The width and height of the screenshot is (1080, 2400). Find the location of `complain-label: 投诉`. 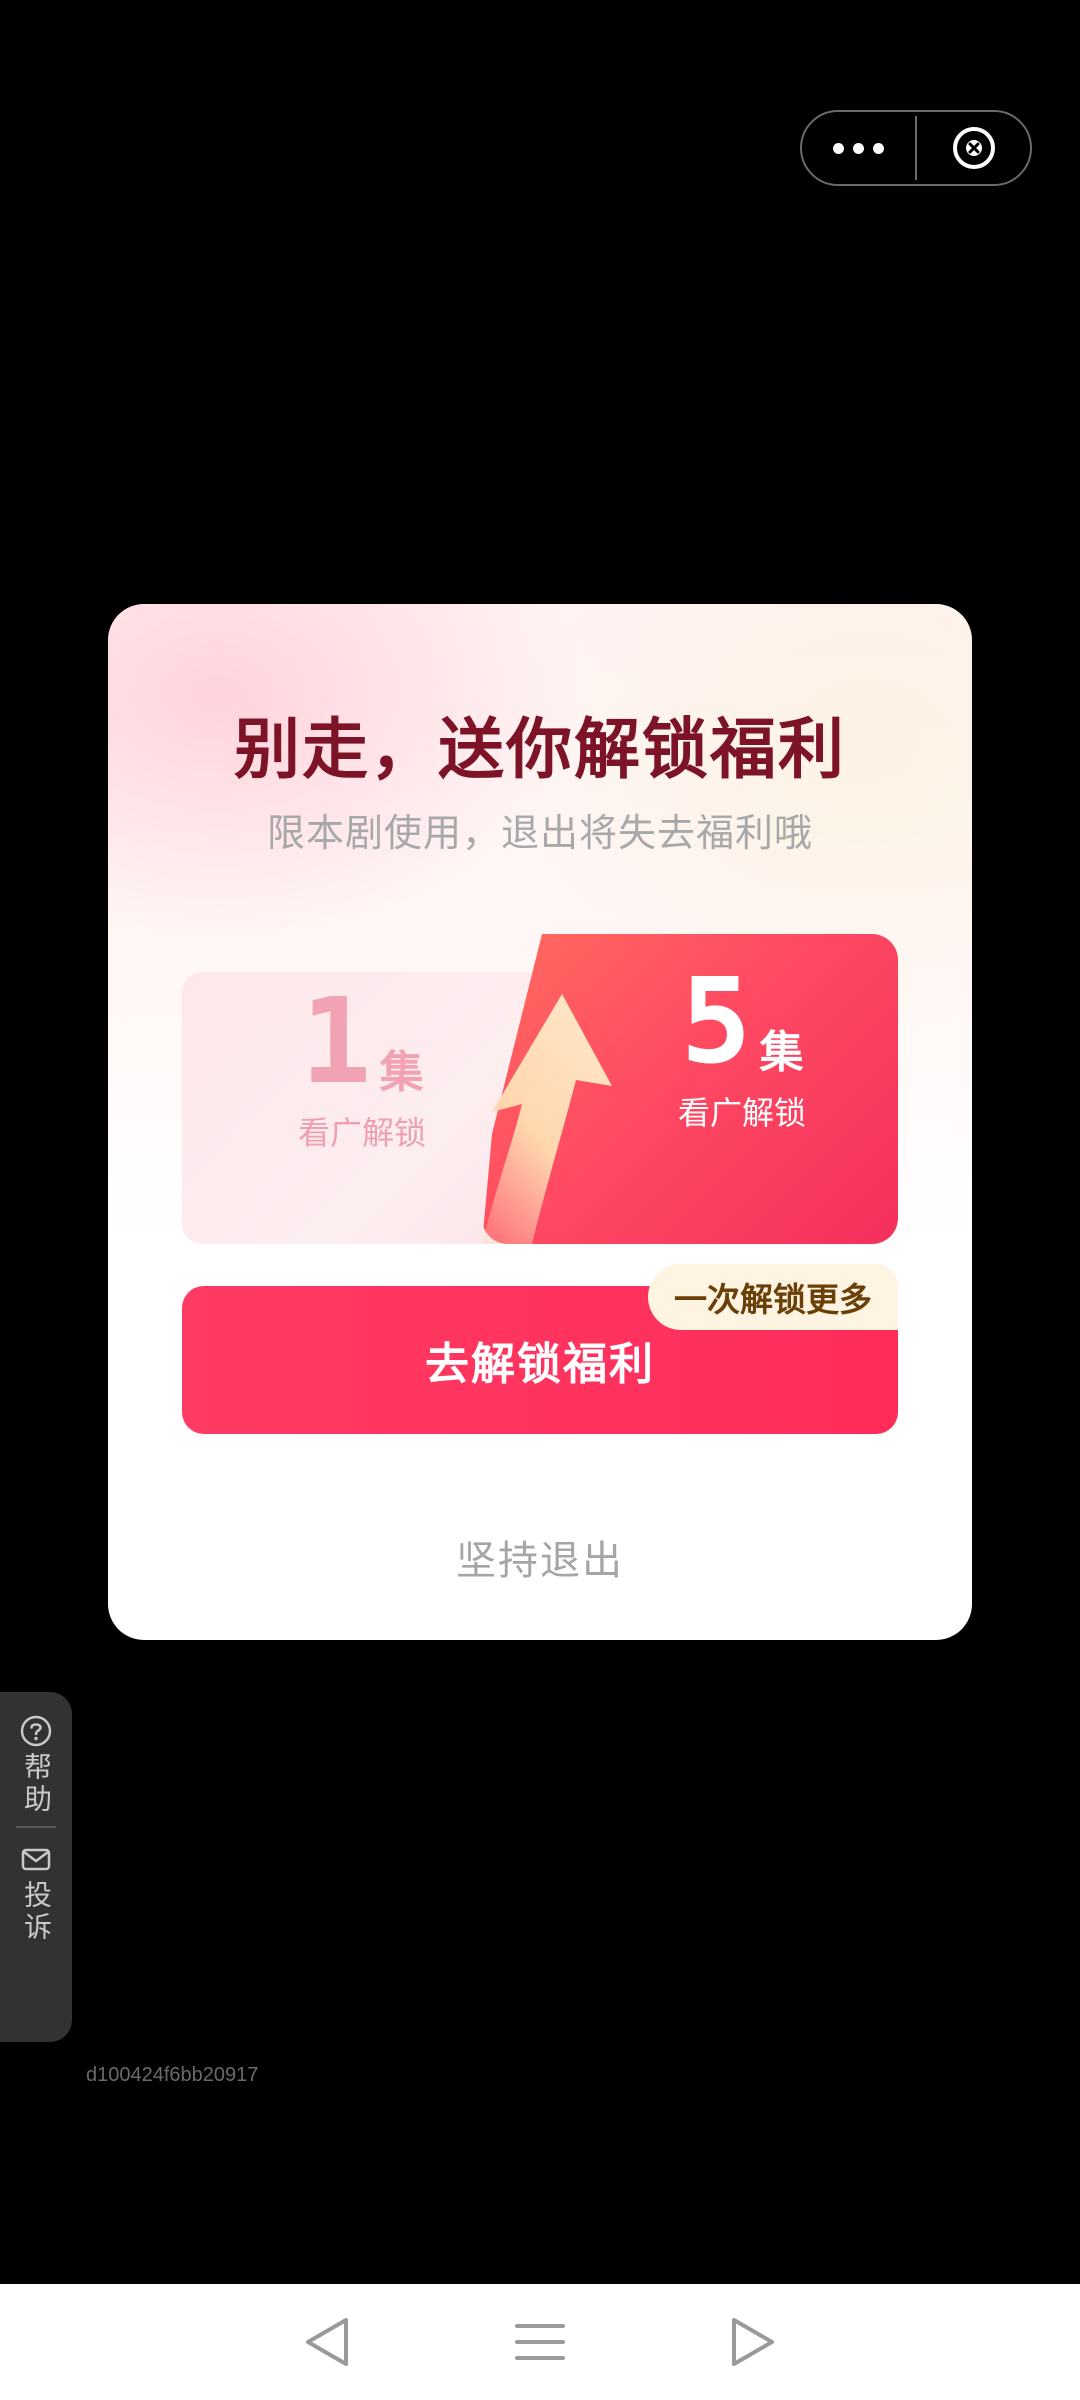

complain-label: 投诉 is located at coordinates (36, 1912).